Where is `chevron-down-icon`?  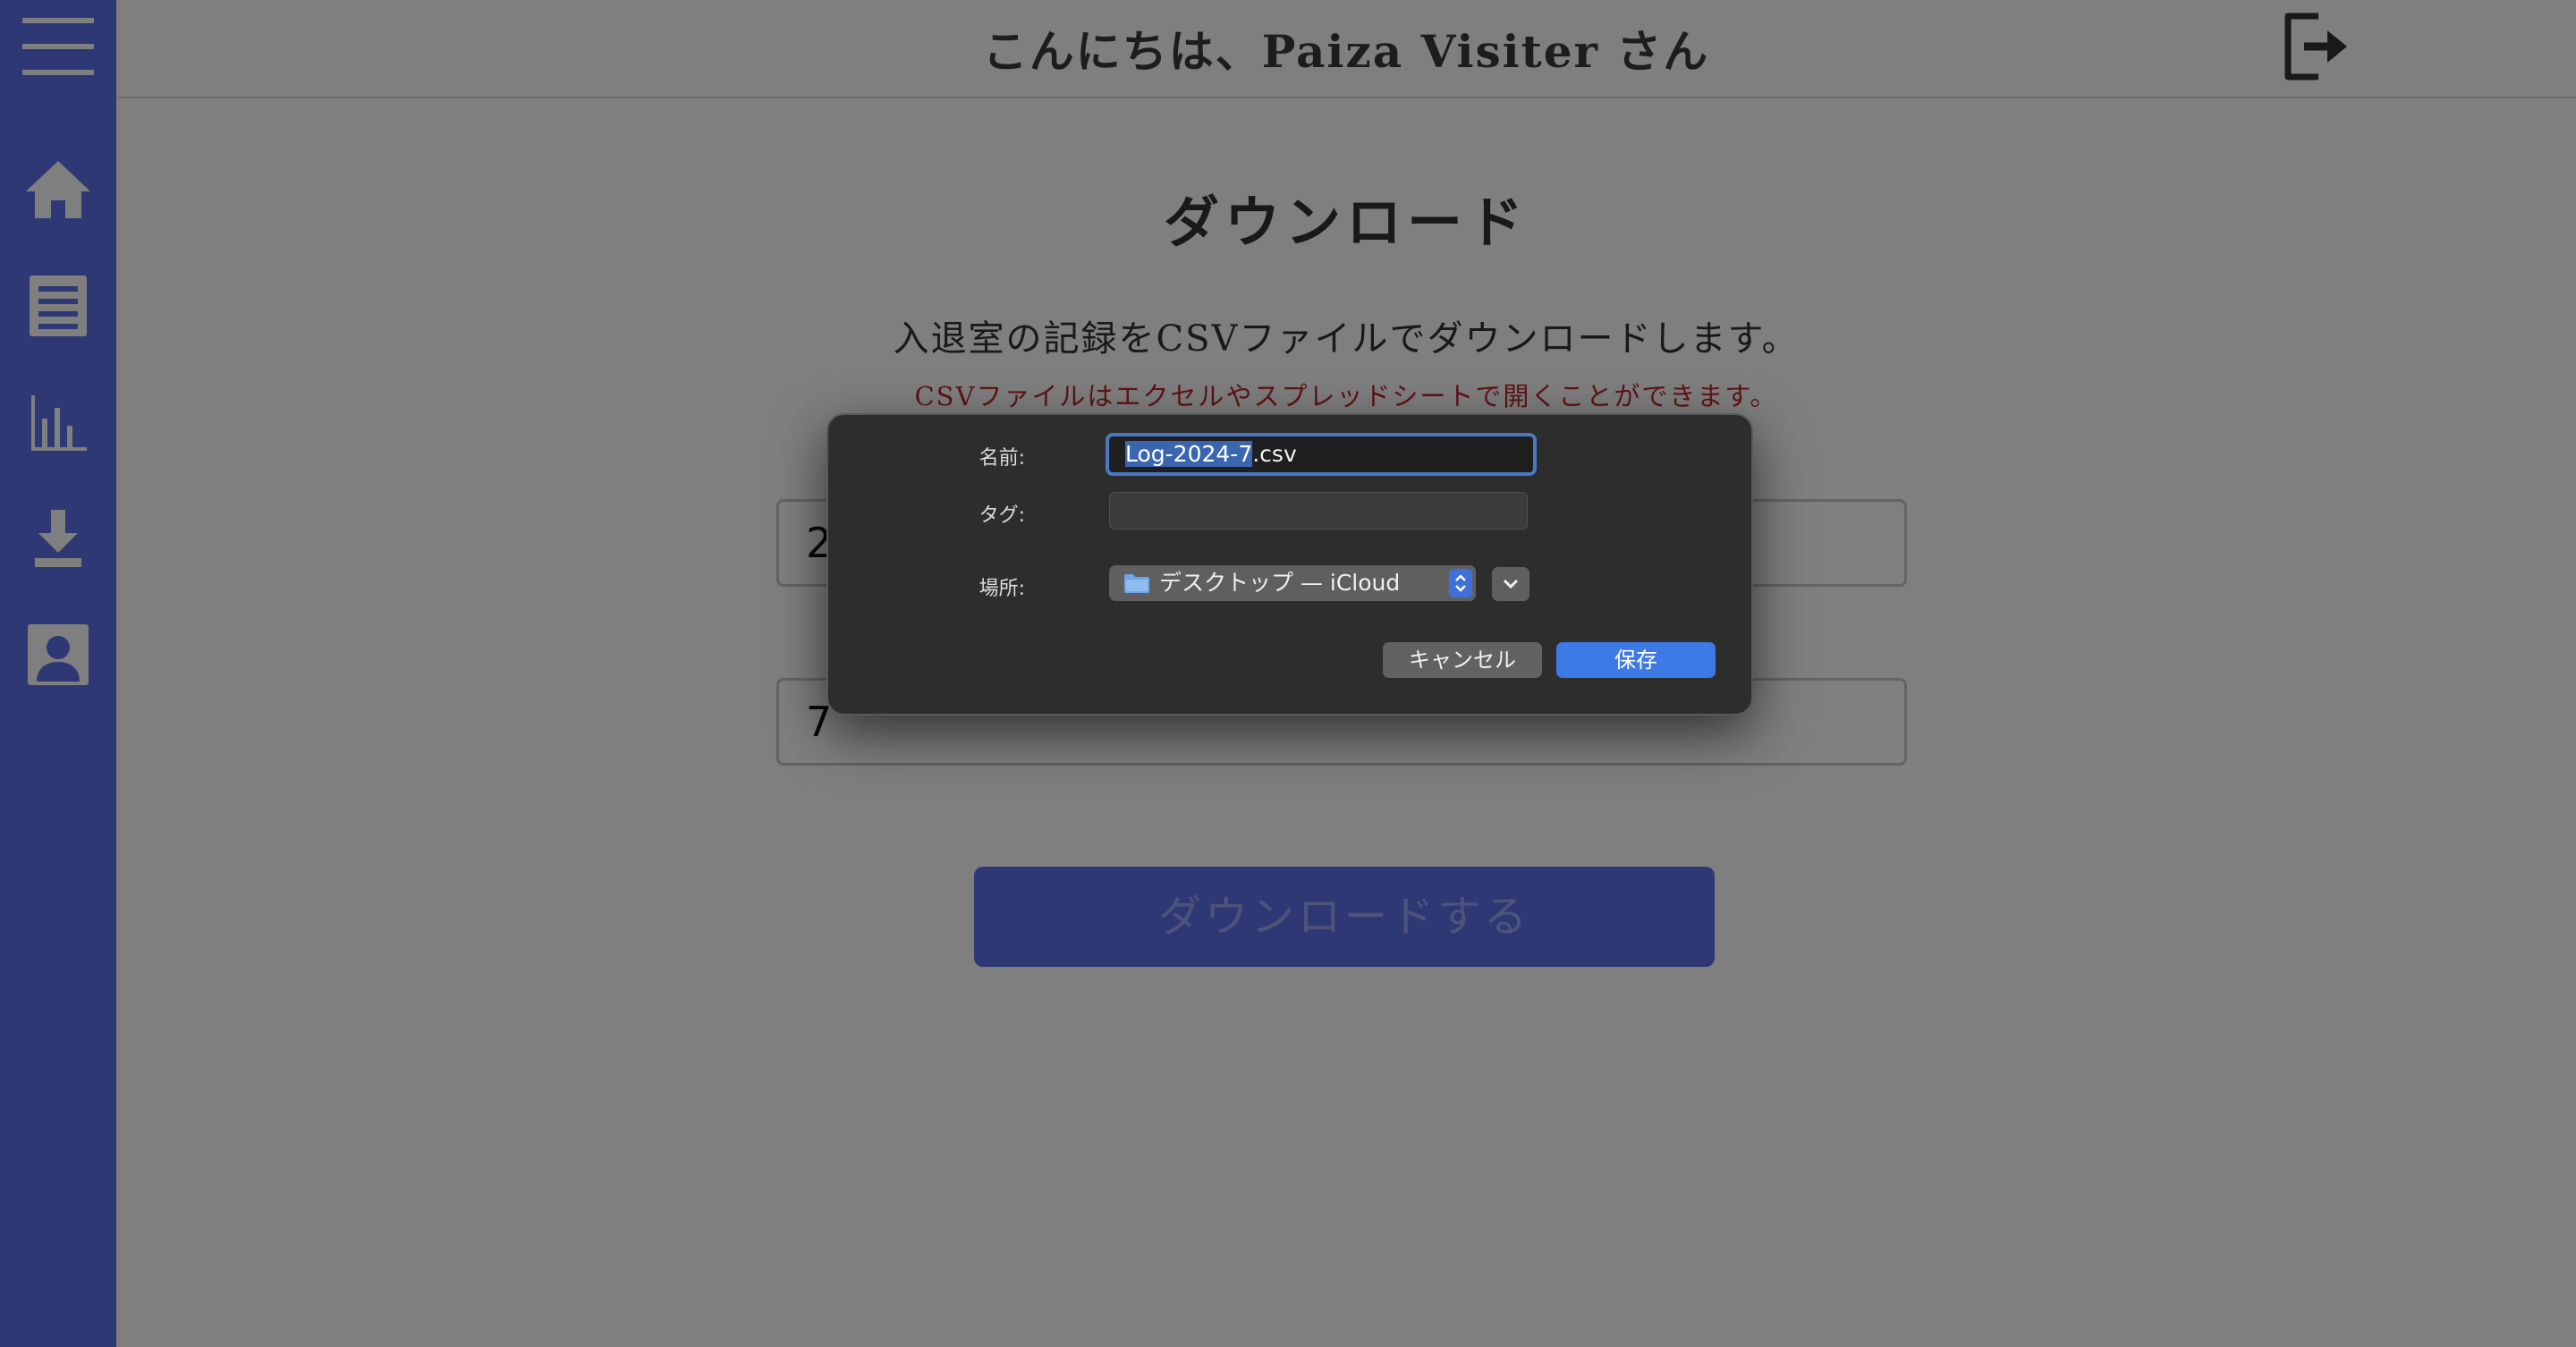 chevron-down-icon is located at coordinates (1511, 584).